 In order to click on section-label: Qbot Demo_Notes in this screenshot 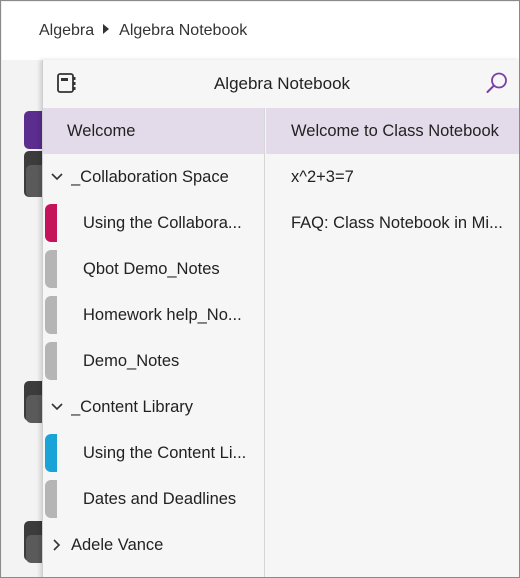, I will do `click(151, 268)`.